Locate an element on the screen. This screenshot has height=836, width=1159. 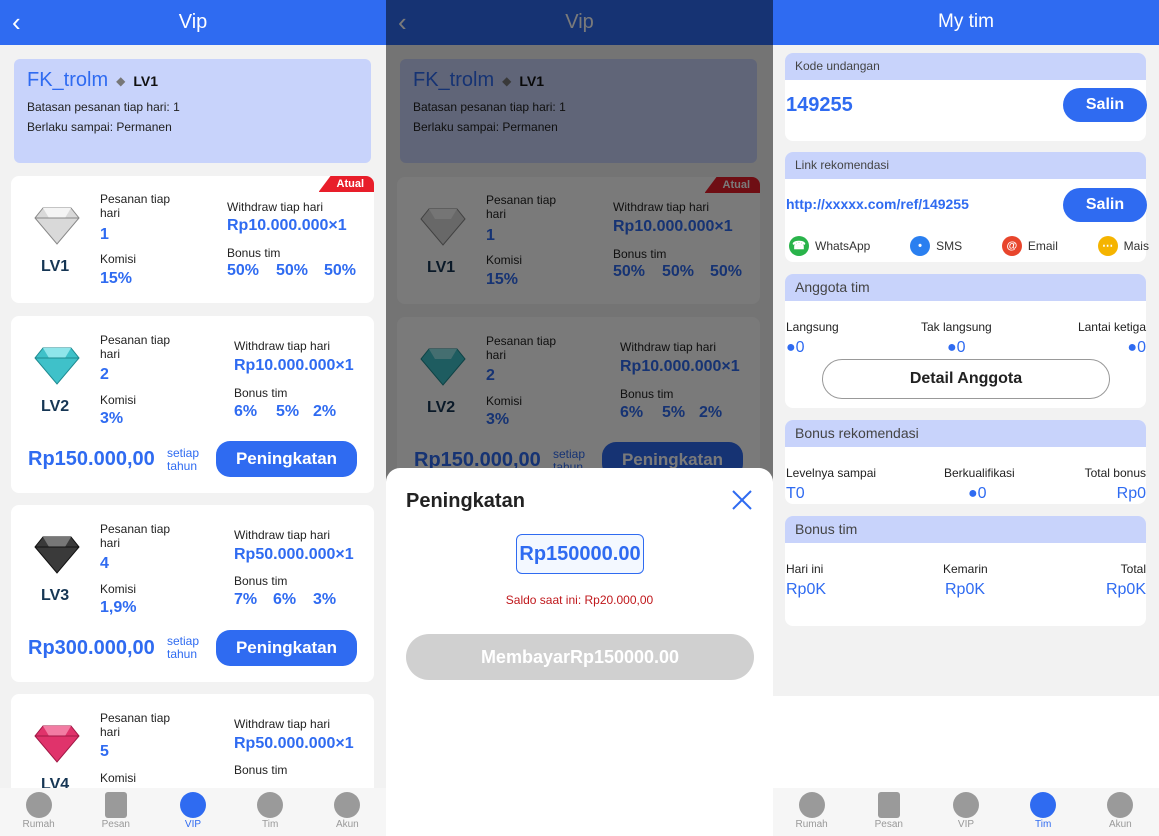
orders-value: 2 is located at coordinates (104, 374).